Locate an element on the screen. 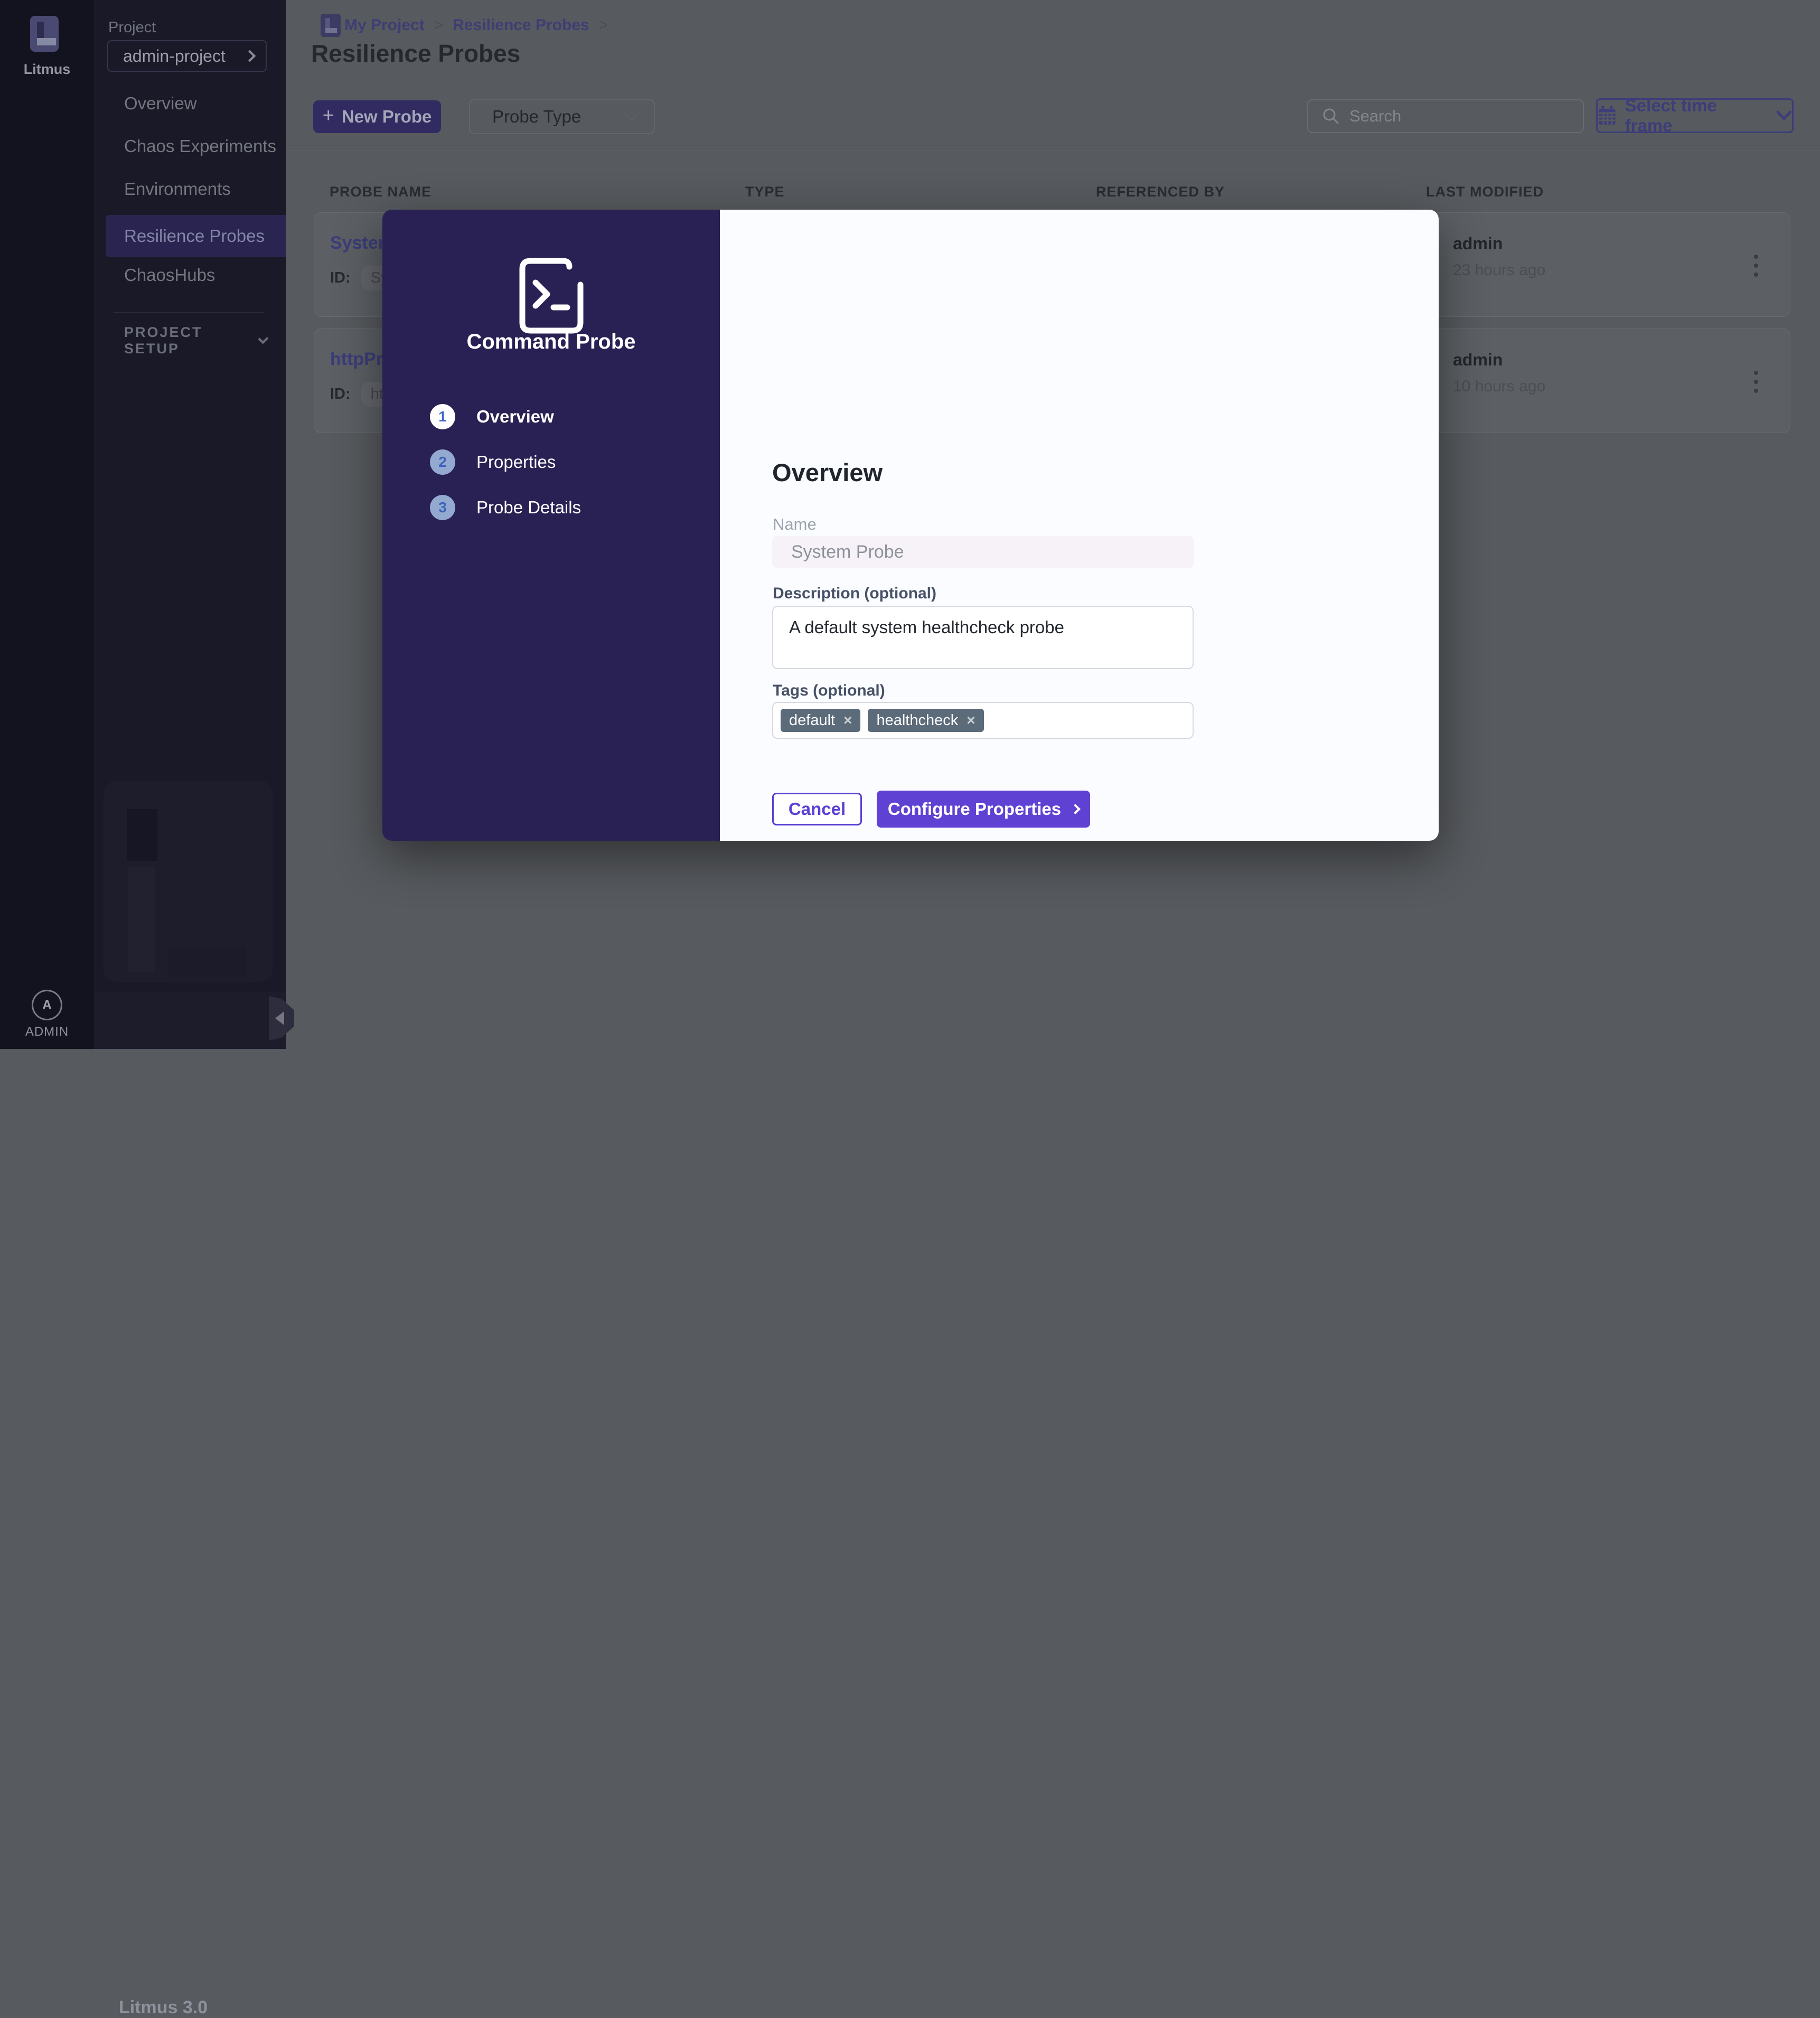 The width and height of the screenshot is (1820, 2018). select-time-frame-button: Select time frame is located at coordinates (1695, 115).